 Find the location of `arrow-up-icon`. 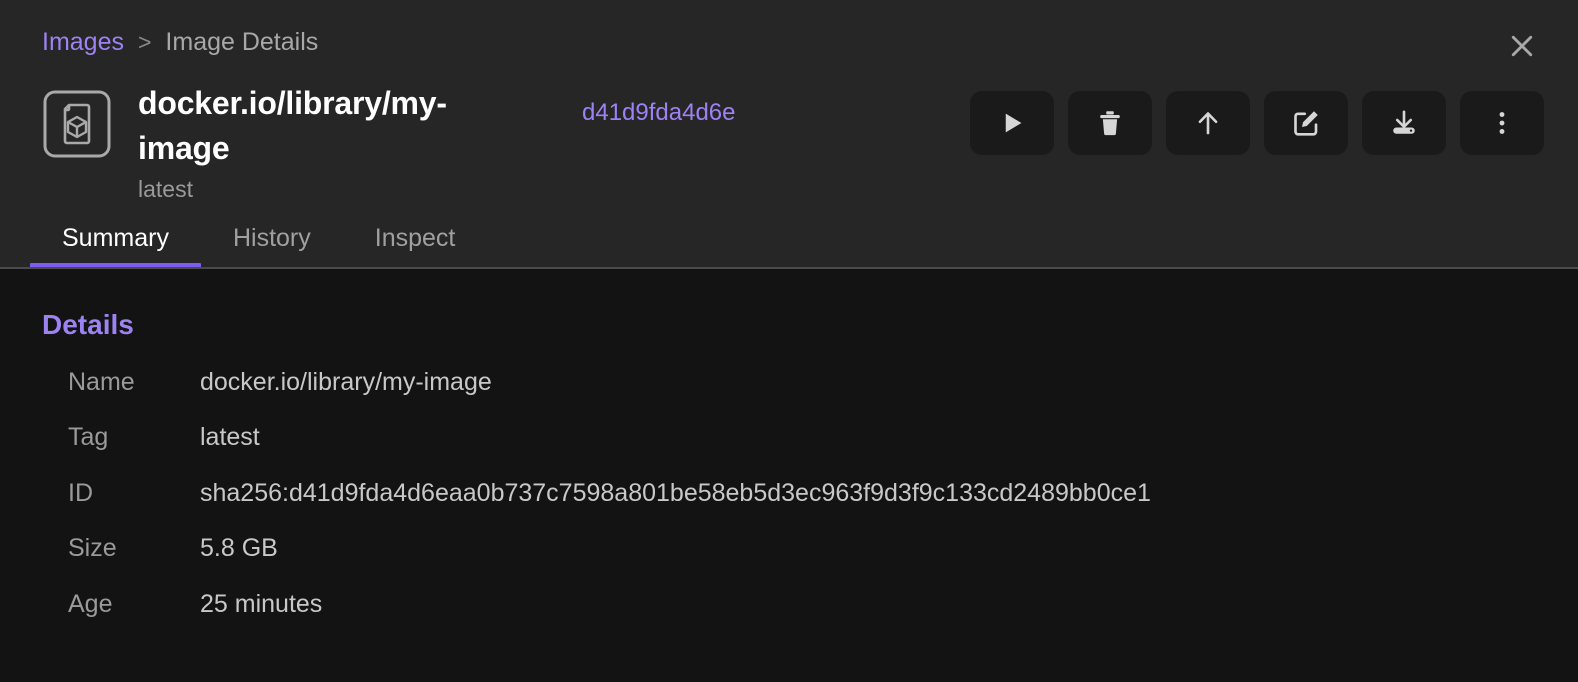

arrow-up-icon is located at coordinates (1208, 123).